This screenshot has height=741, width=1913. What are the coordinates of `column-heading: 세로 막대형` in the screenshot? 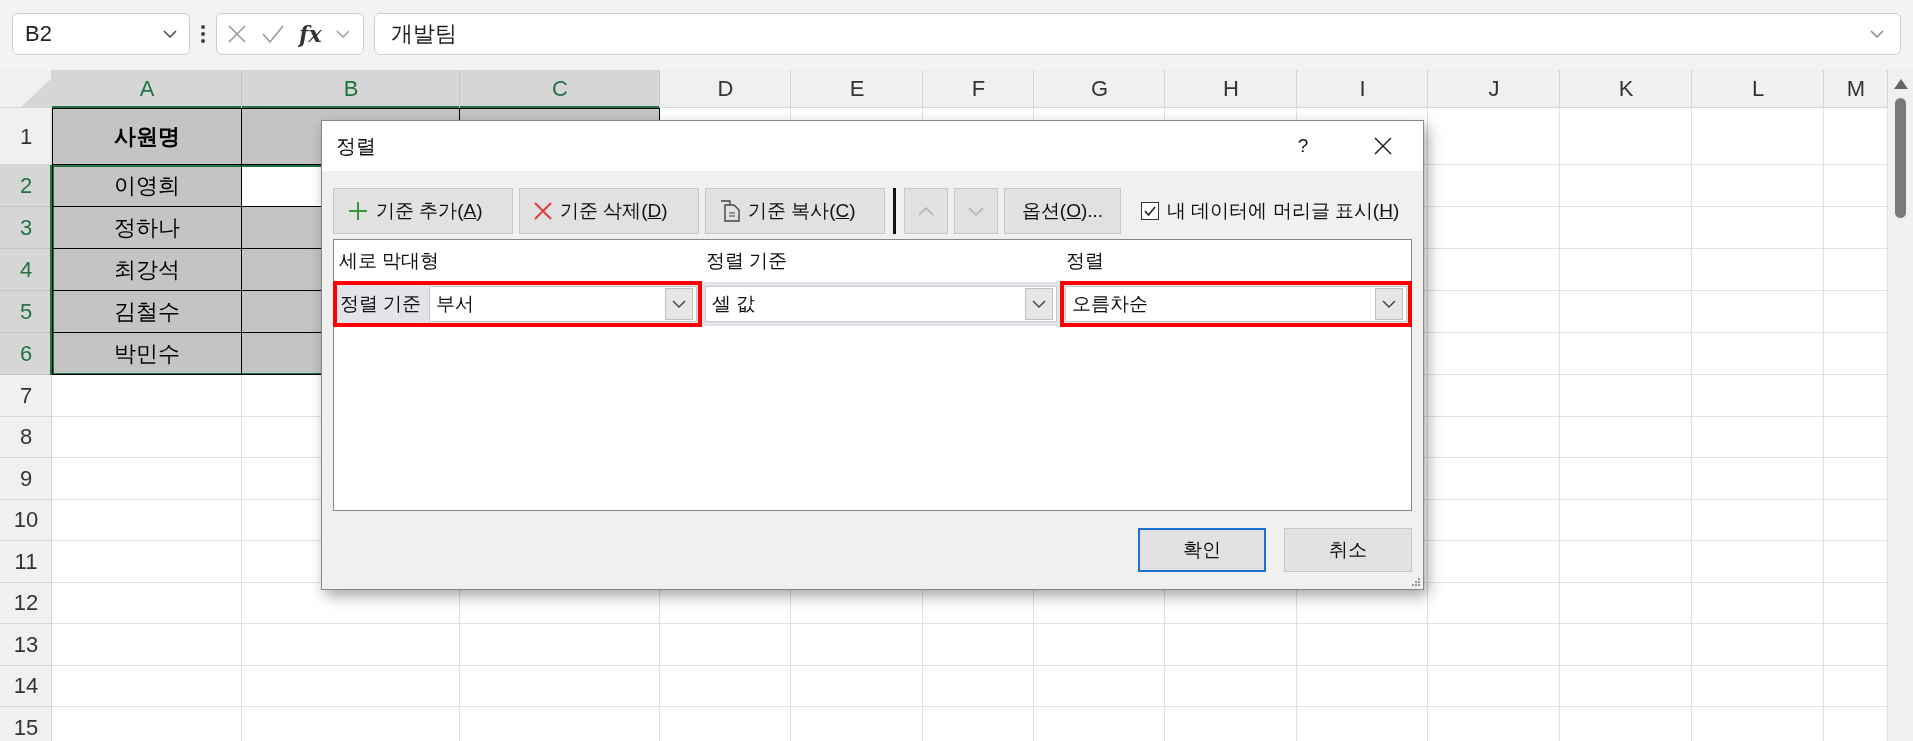 It's located at (389, 261).